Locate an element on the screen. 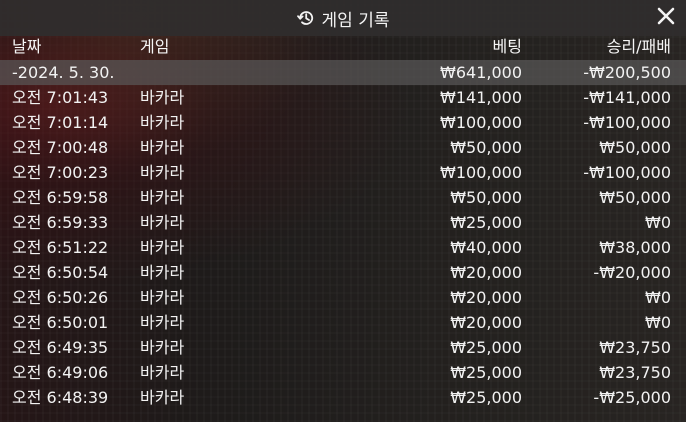 The image size is (686, 422). row-time: 오전 7:01:14 is located at coordinates (60, 122).